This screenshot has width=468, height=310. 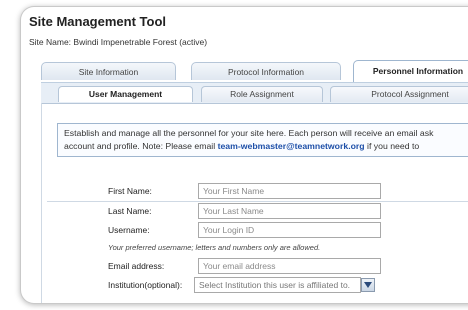 I want to click on page-title: Site Management Tool, so click(x=97, y=21).